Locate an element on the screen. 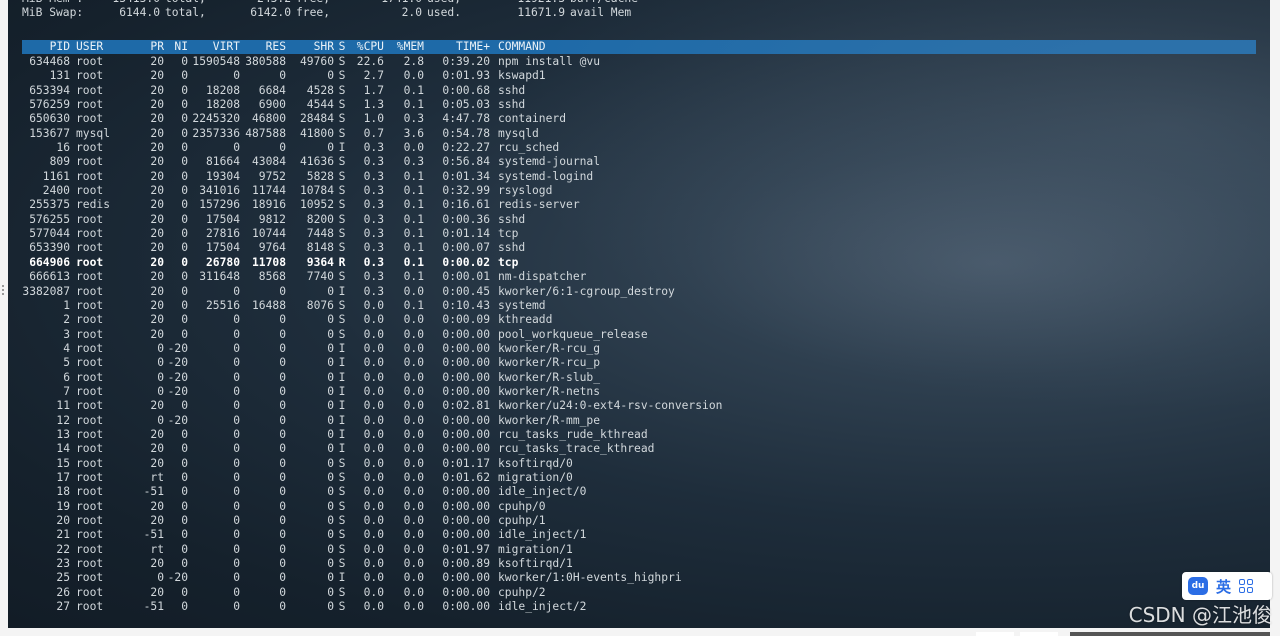 The height and width of the screenshot is (636, 1280). resize-grip-icon is located at coordinates (3, 291).